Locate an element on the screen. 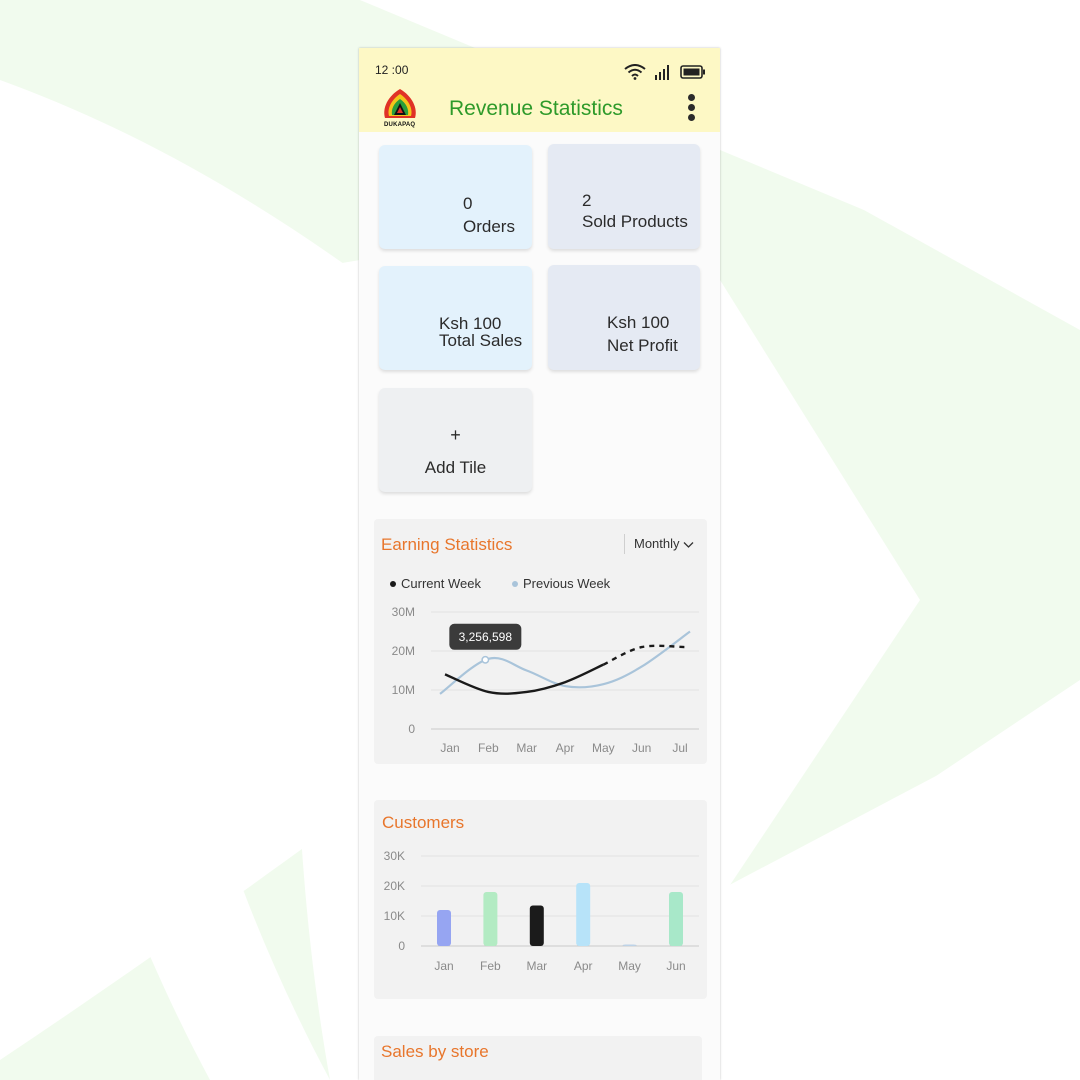 The height and width of the screenshot is (1080, 1080). sales-by-store-title: Sales by store is located at coordinates (435, 1051).